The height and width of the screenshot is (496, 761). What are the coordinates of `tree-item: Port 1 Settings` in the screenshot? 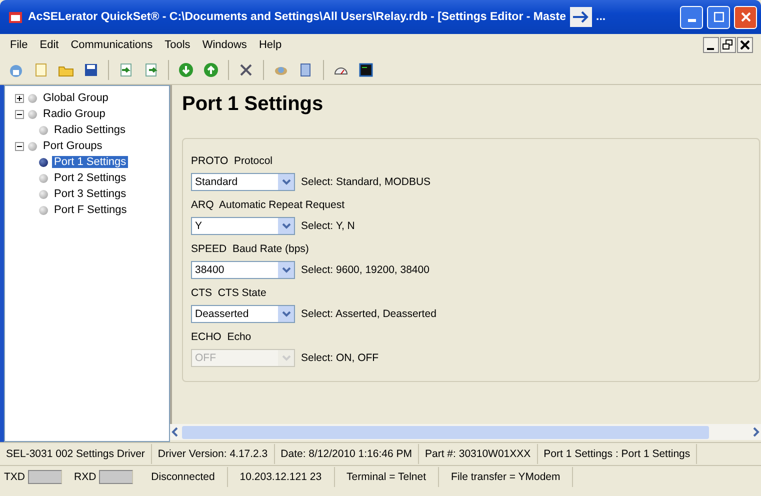 It's located at (90, 162).